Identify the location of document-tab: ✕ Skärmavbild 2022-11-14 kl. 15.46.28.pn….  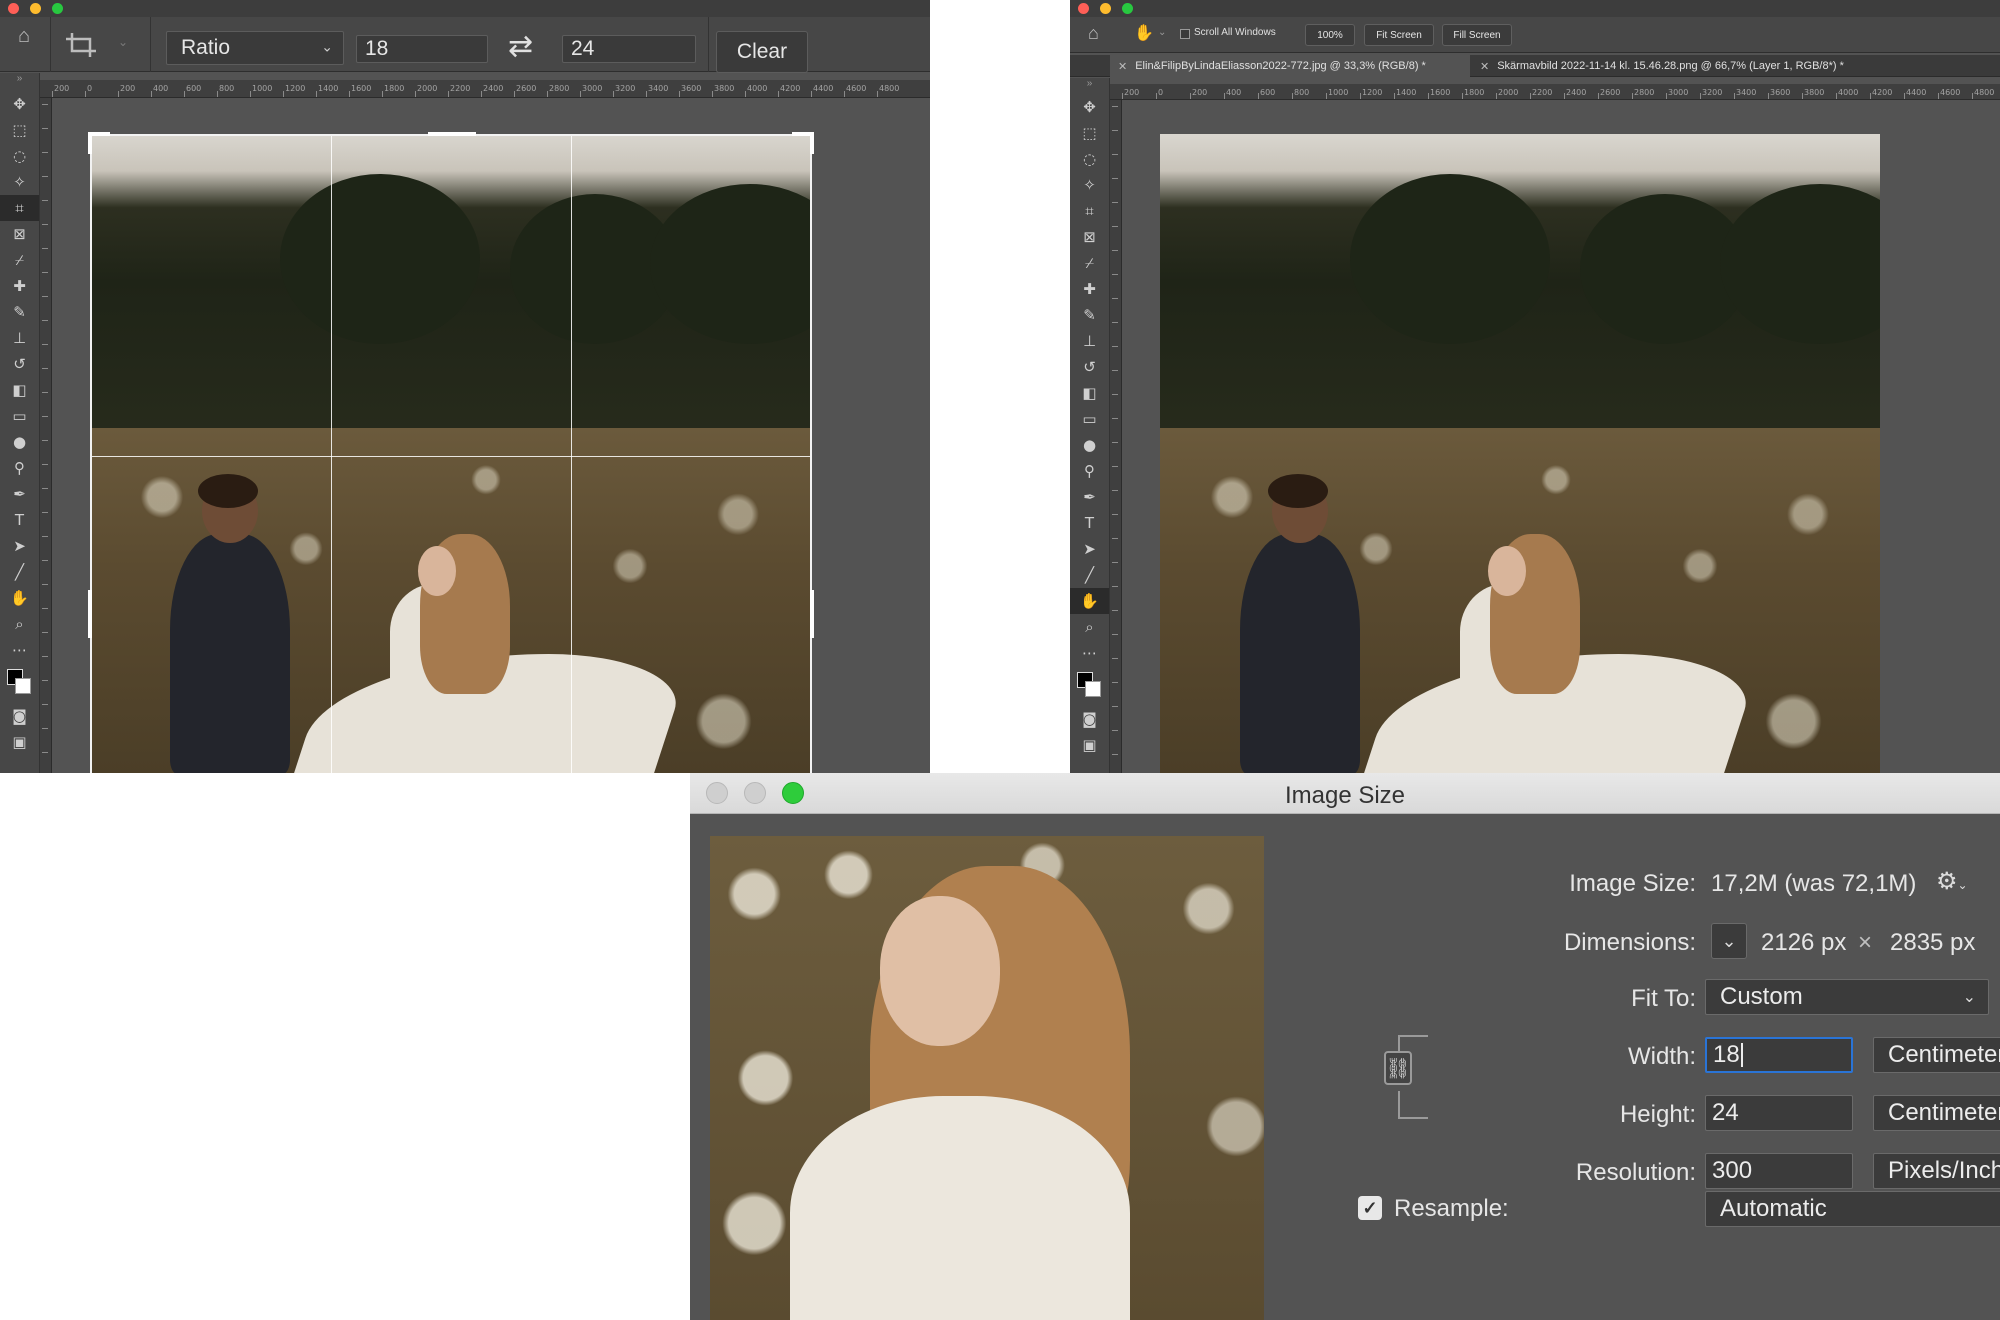
(1736, 66).